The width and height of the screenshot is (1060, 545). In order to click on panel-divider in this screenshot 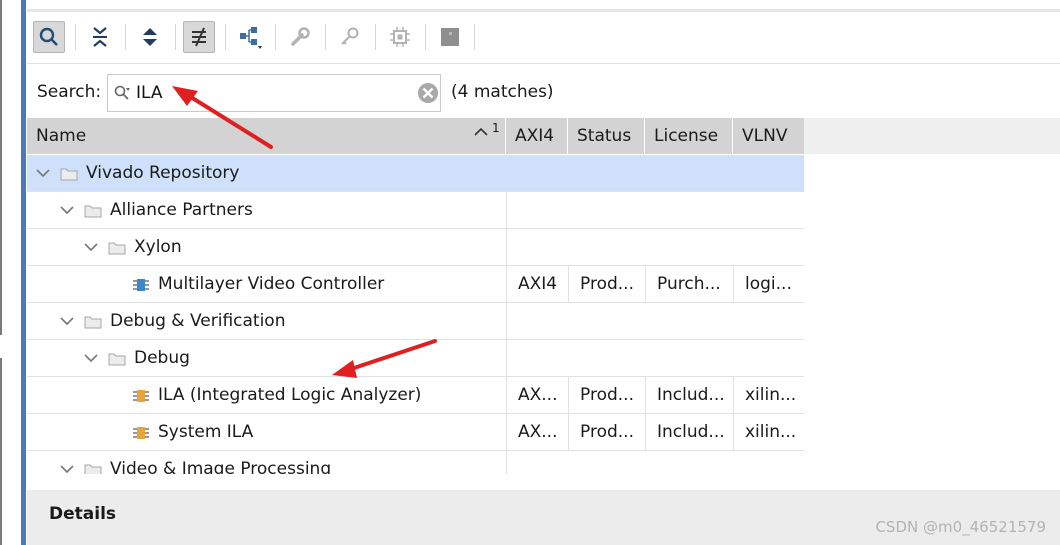, I will do `click(1, 451)`.